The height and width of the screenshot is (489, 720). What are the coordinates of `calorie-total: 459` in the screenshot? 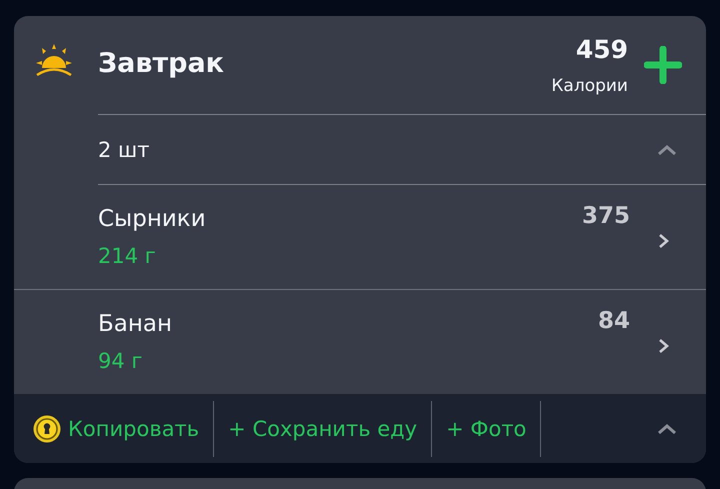 It's located at (601, 49).